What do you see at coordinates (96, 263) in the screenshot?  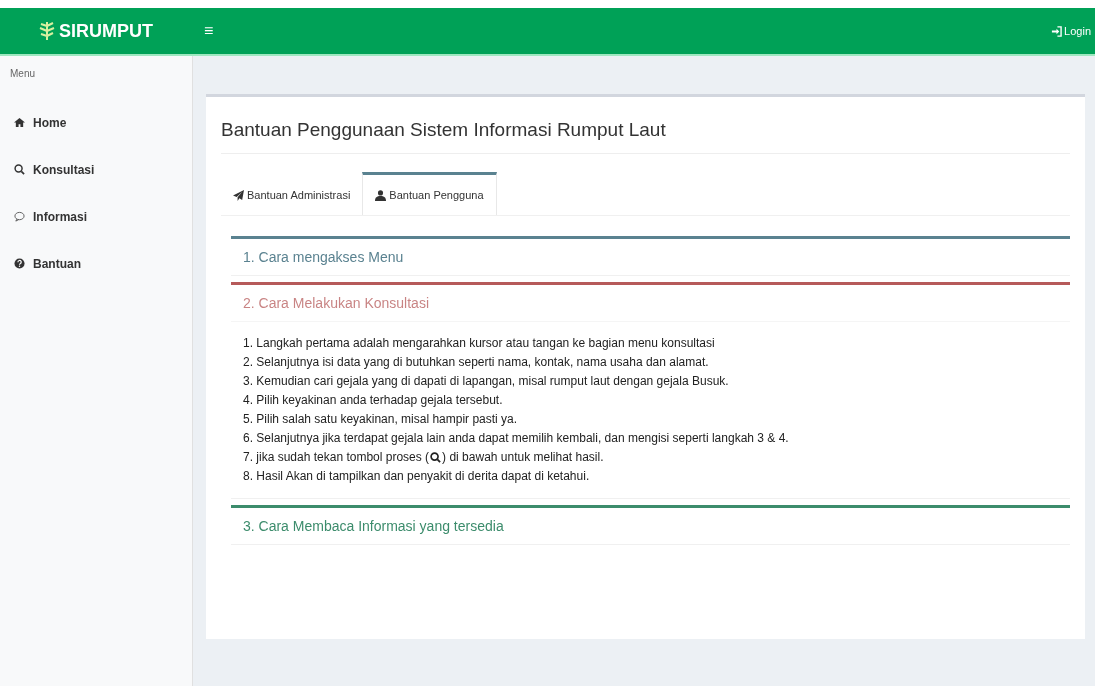 I see `sidebar-item: Bantuan` at bounding box center [96, 263].